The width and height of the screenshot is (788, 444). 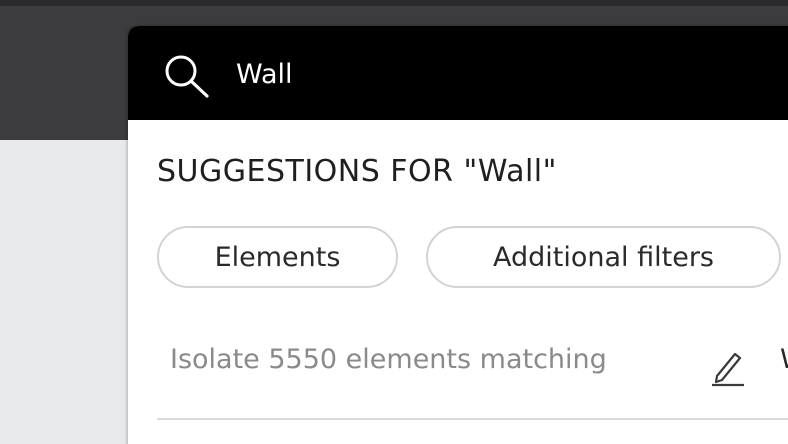 I want to click on app-background-pane, so click(x=65, y=292).